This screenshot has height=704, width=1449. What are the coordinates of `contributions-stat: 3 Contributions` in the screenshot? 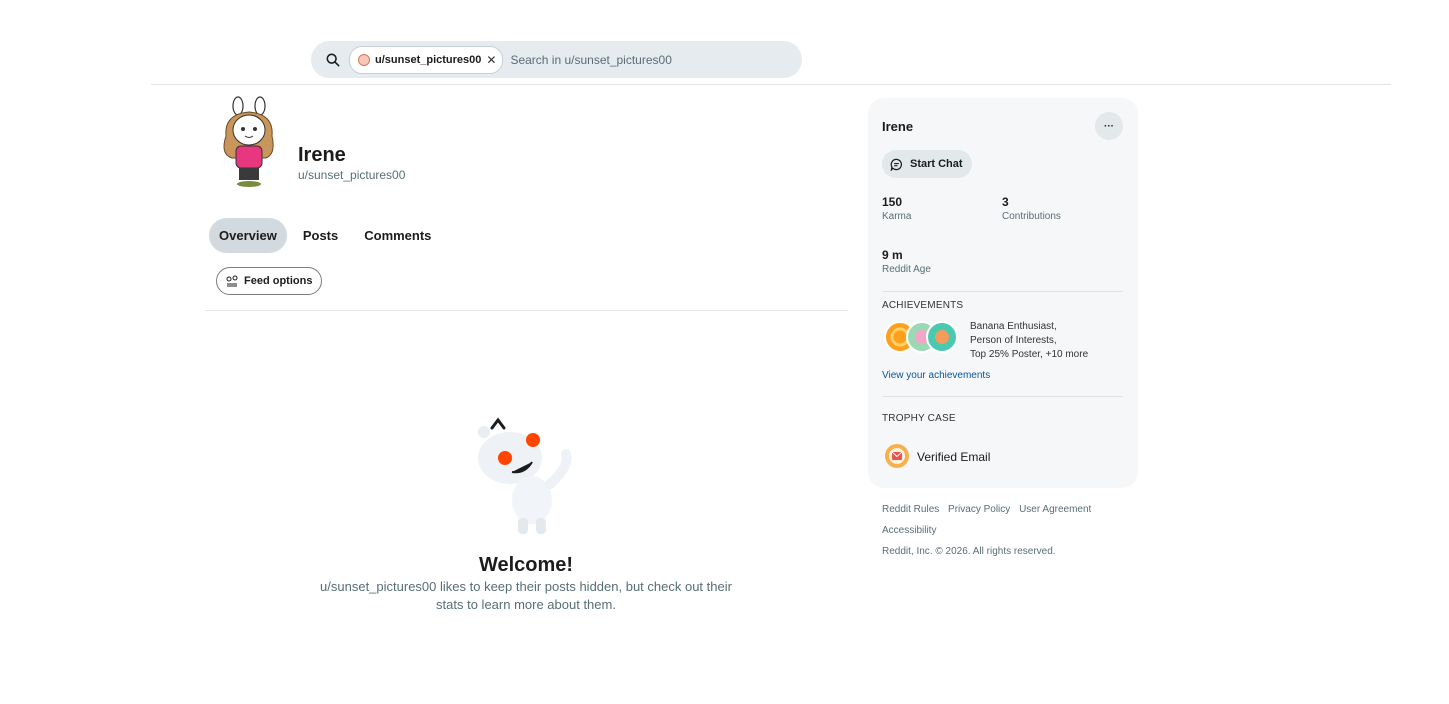 It's located at (1031, 208).